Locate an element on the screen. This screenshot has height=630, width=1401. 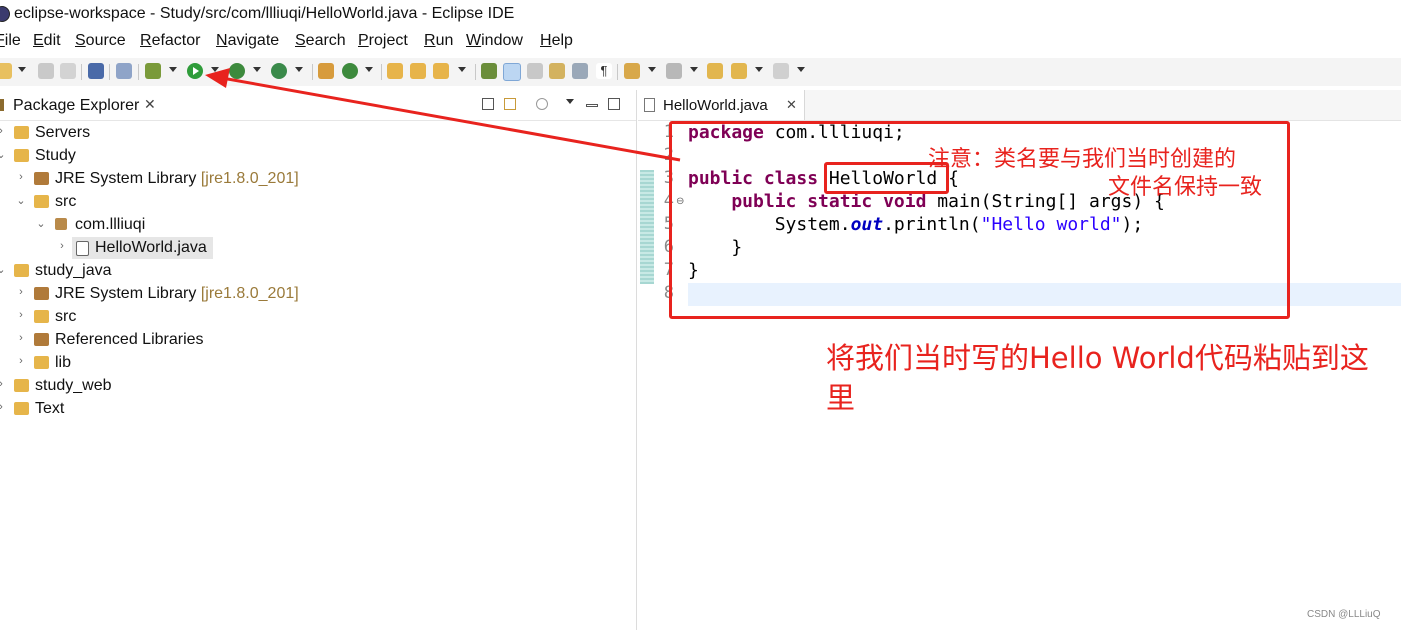
annotation-arrow is located at coordinates (443, 115).